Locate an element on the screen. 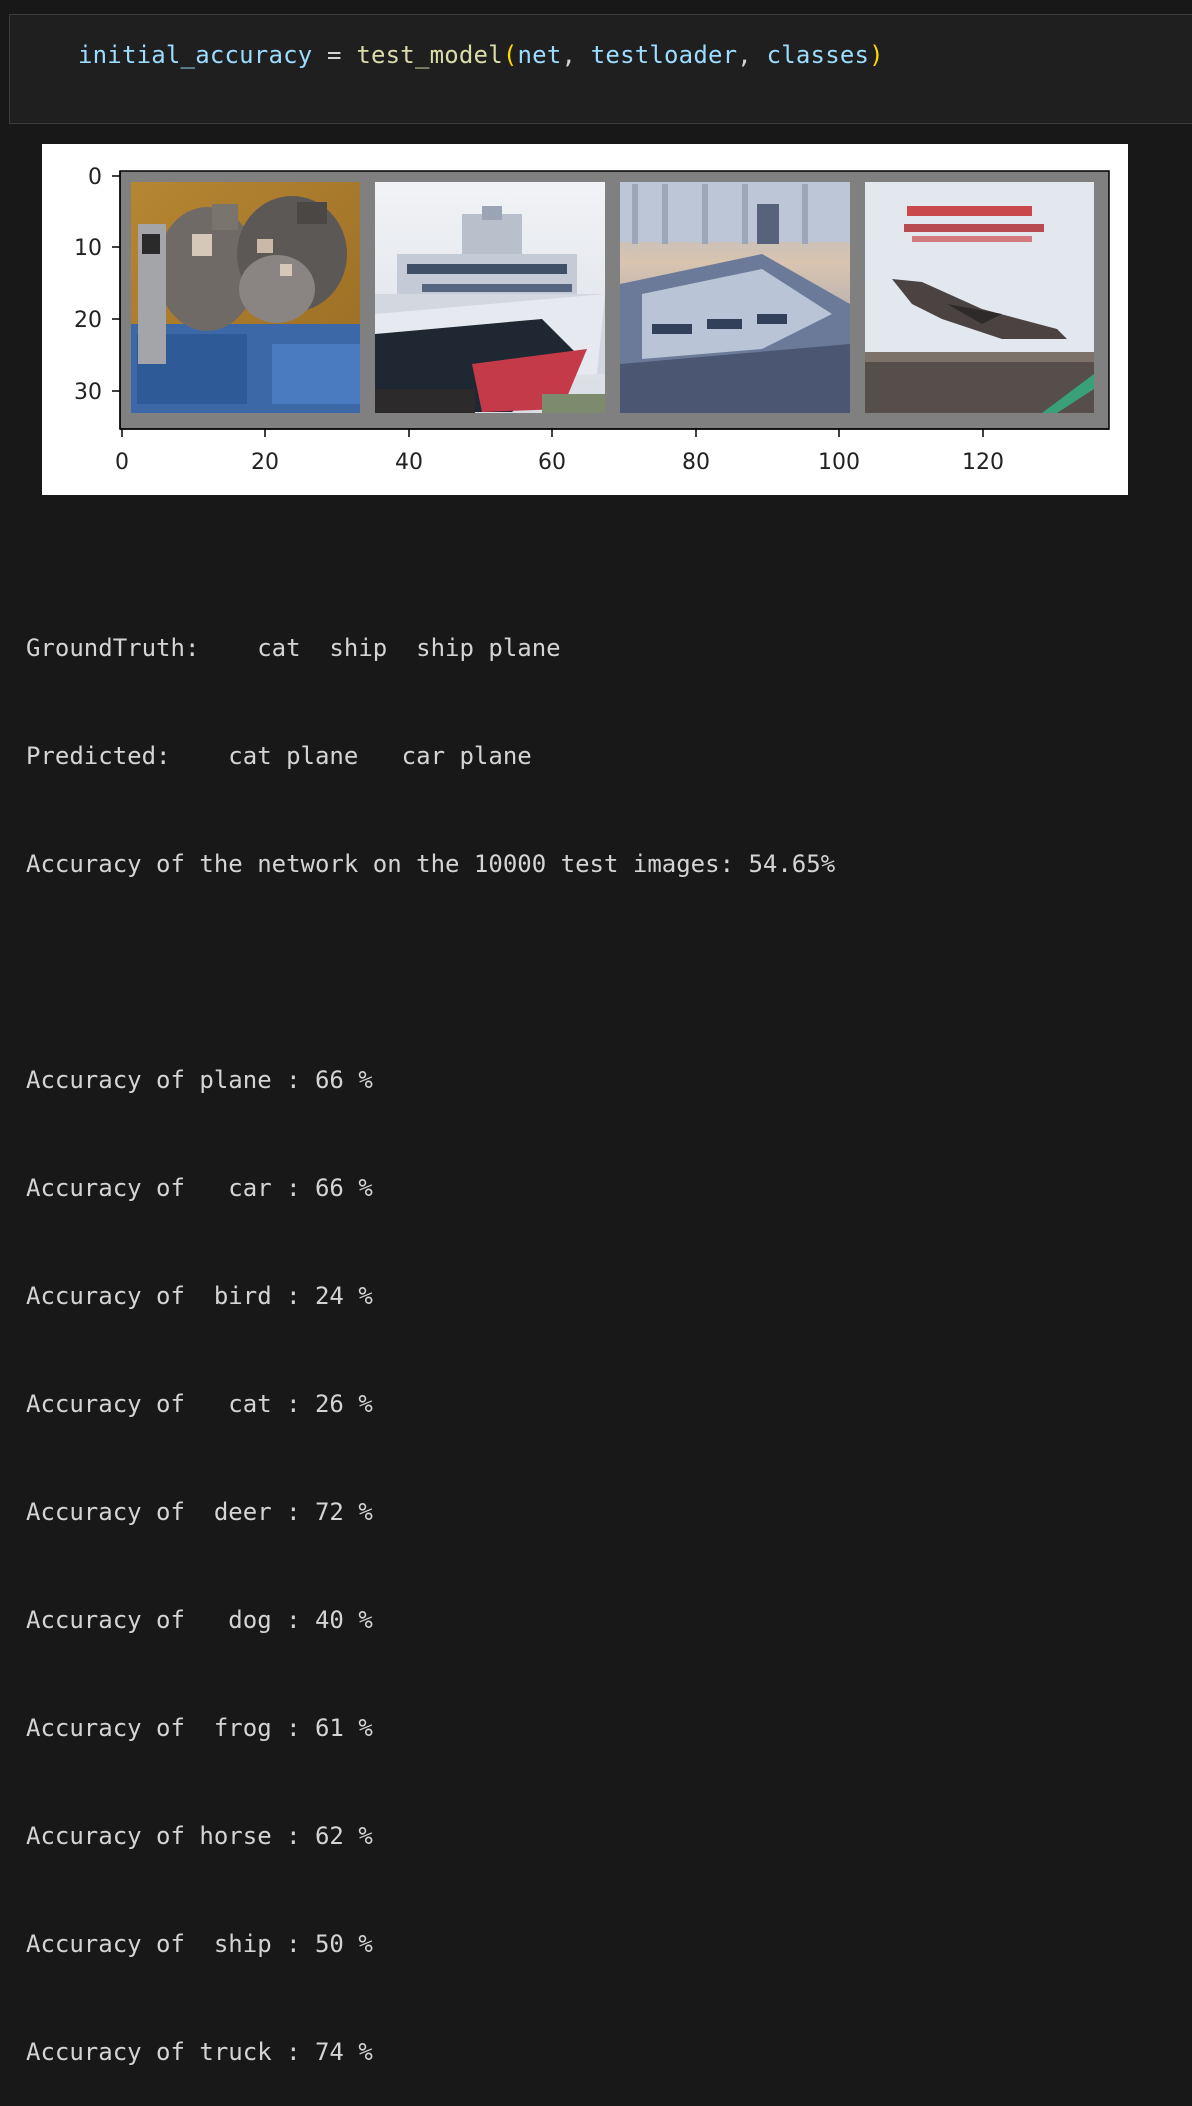 This screenshot has height=2106, width=1192. class-accuracy-line: Accuracy of frog : 61 % is located at coordinates (199, 1728).